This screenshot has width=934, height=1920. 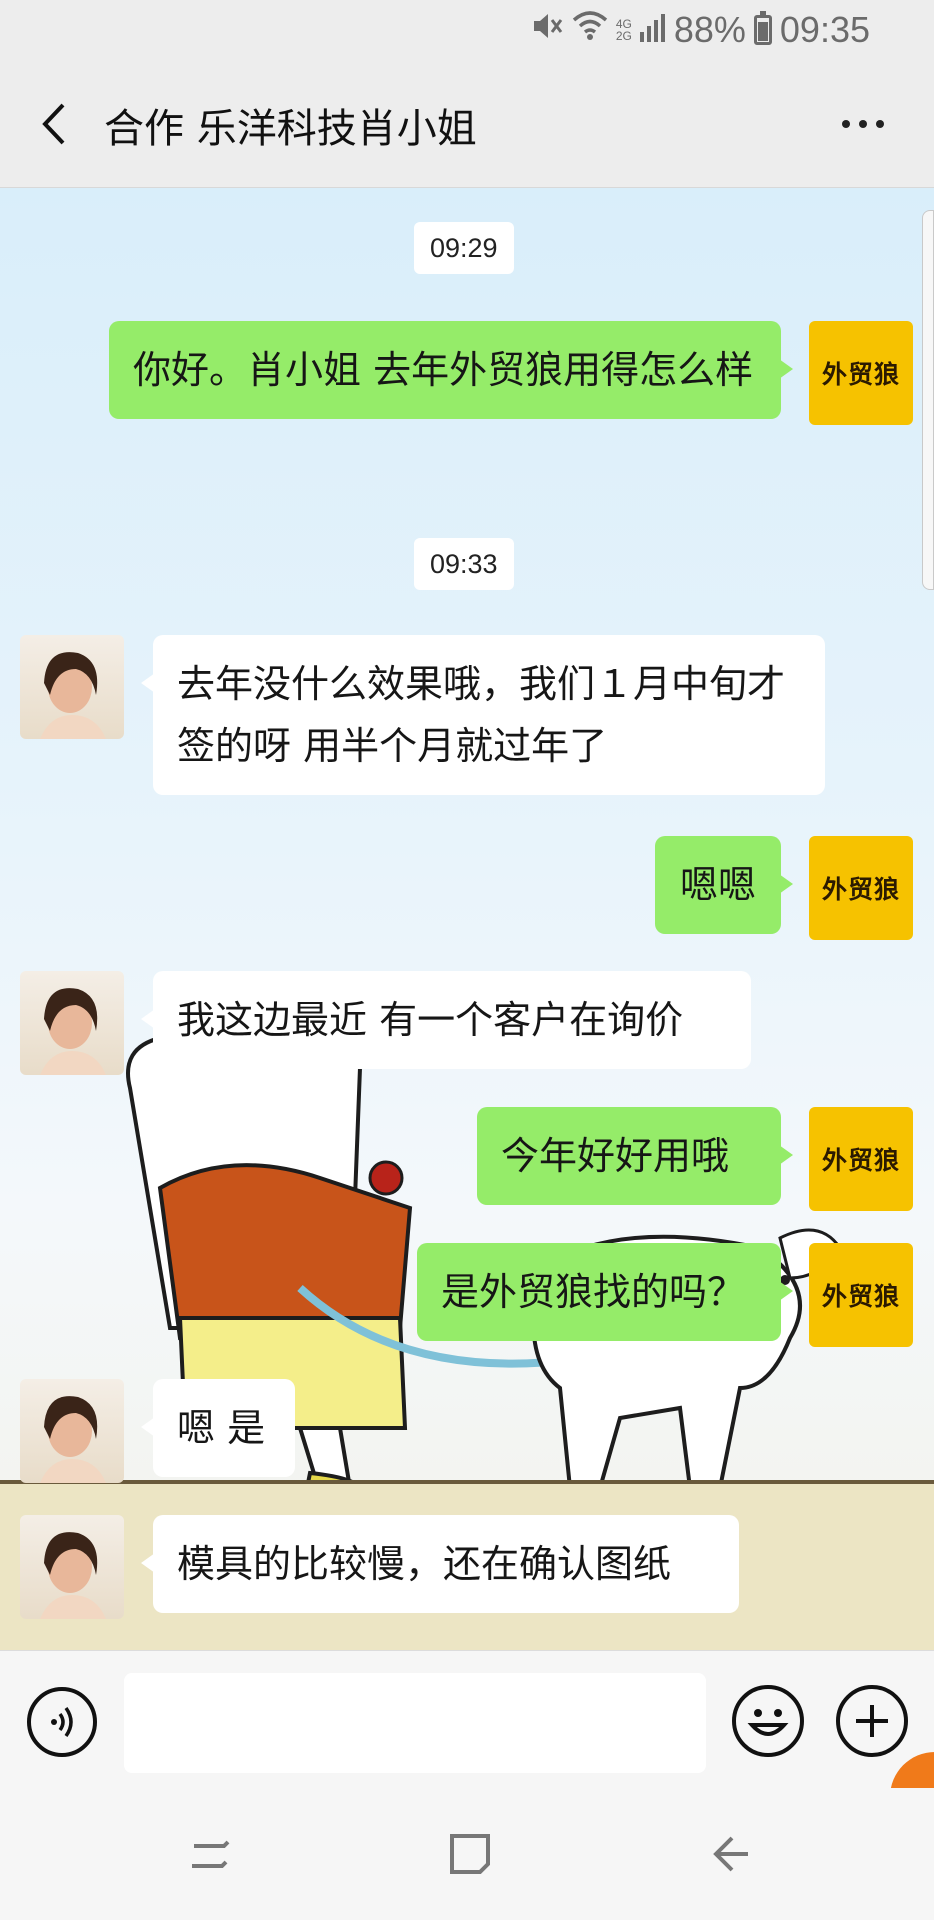 I want to click on message-bubble-sent: 今年好好用哦, so click(x=635, y=1156).